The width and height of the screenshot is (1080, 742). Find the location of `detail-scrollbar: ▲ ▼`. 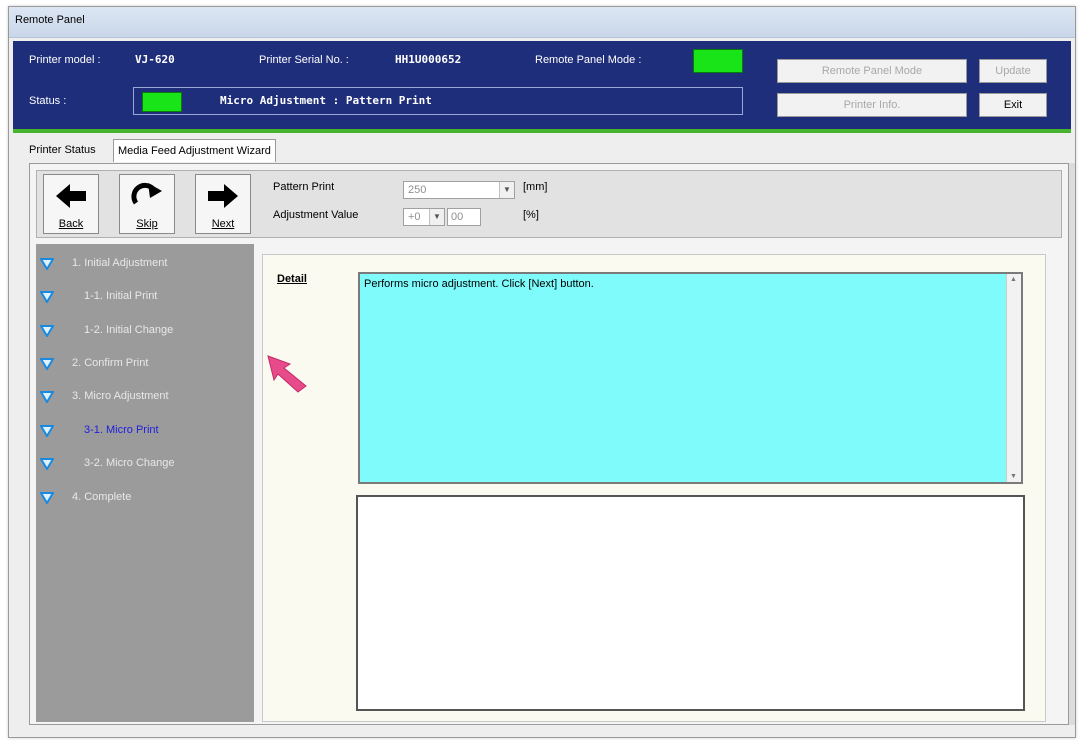

detail-scrollbar: ▲ ▼ is located at coordinates (1013, 378).